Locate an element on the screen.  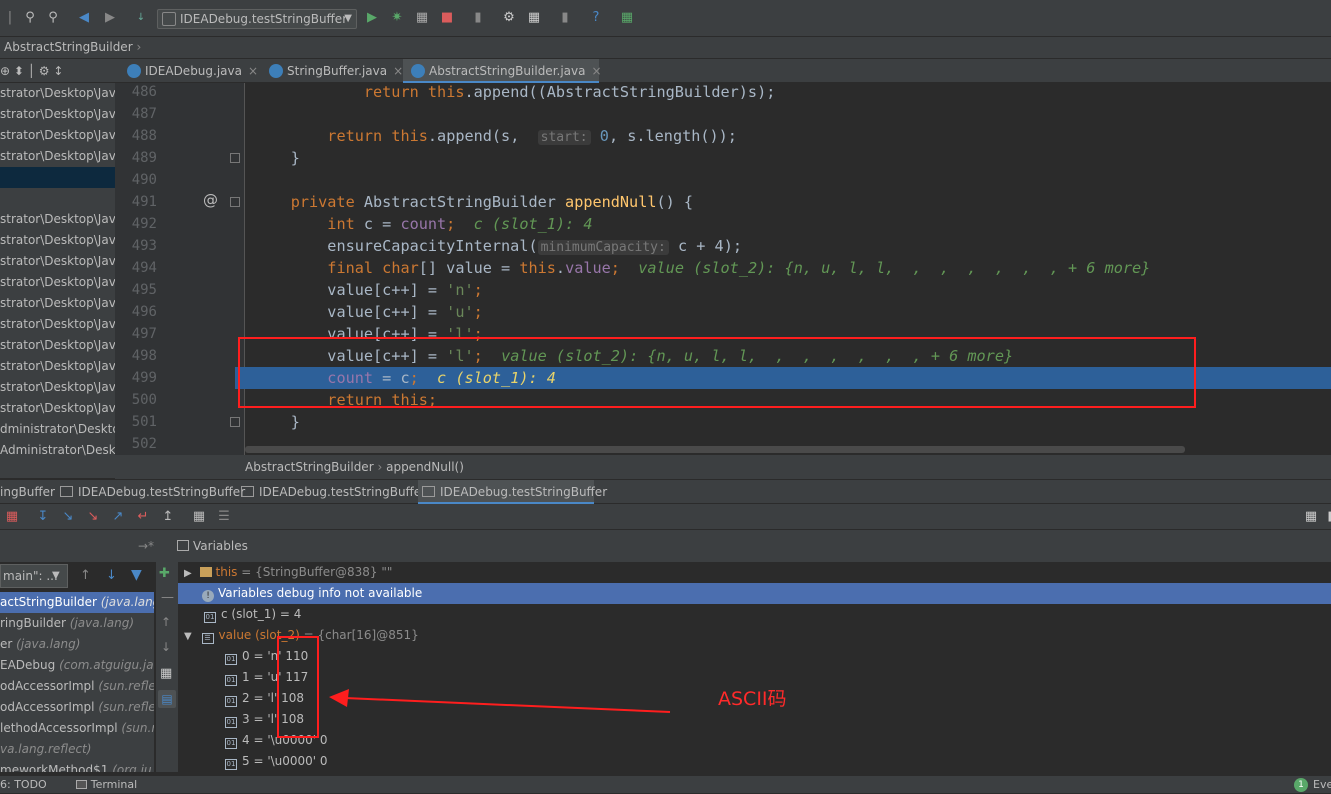
forward-icon: ▶ is located at coordinates (110, 18).